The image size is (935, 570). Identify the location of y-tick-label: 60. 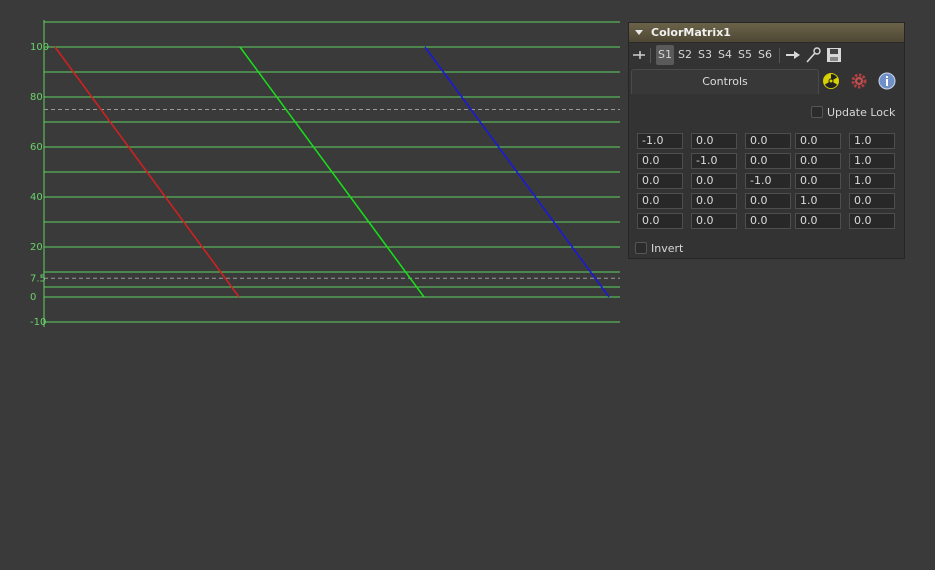
(36, 147).